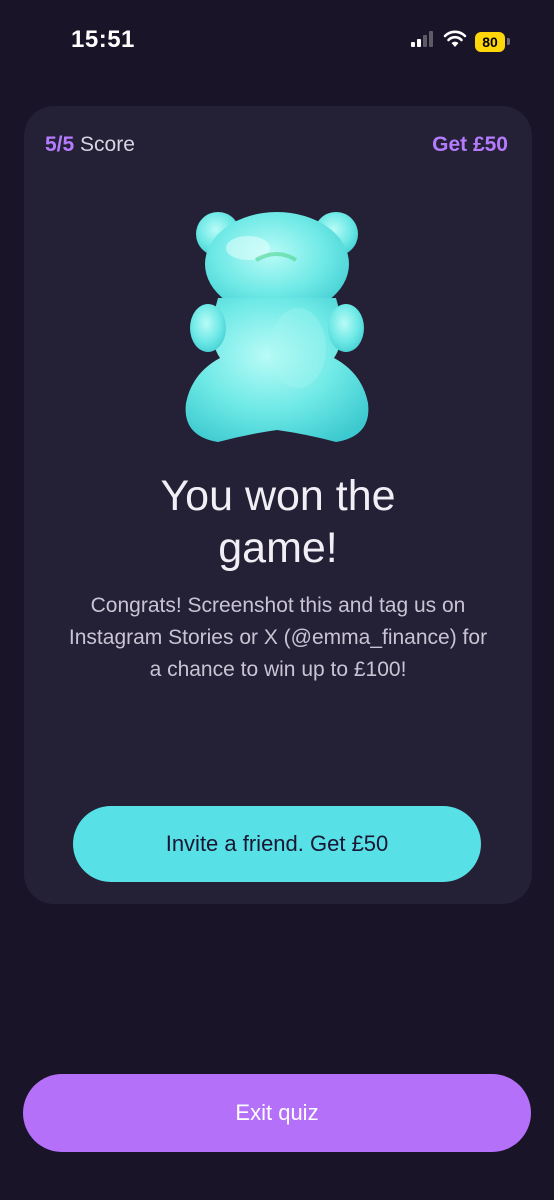 Image resolution: width=554 pixels, height=1200 pixels. Describe the element at coordinates (60, 144) in the screenshot. I see `score-value: 5/5` at that location.